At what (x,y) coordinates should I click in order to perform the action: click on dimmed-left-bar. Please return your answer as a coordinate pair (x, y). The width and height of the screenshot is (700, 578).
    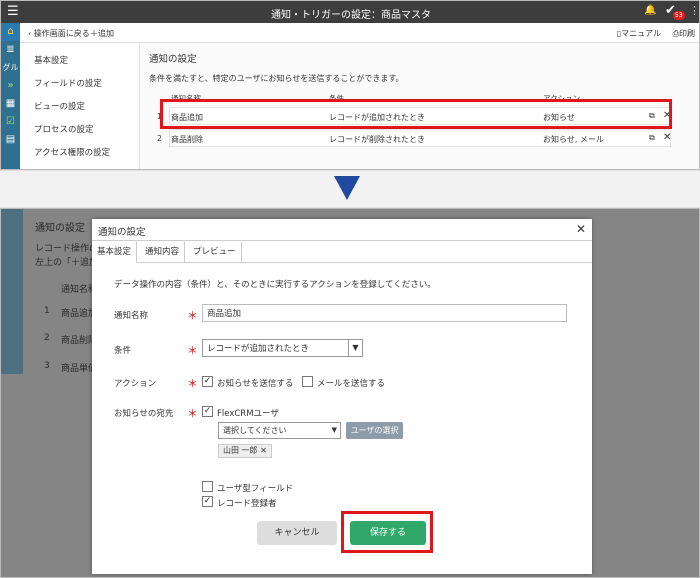
    Looking at the image, I should click on (12, 291).